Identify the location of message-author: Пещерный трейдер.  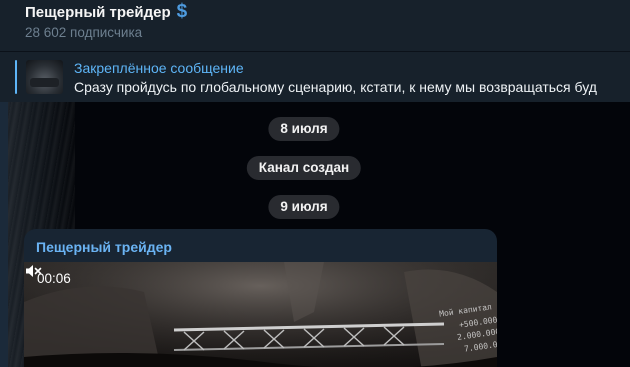
(104, 247).